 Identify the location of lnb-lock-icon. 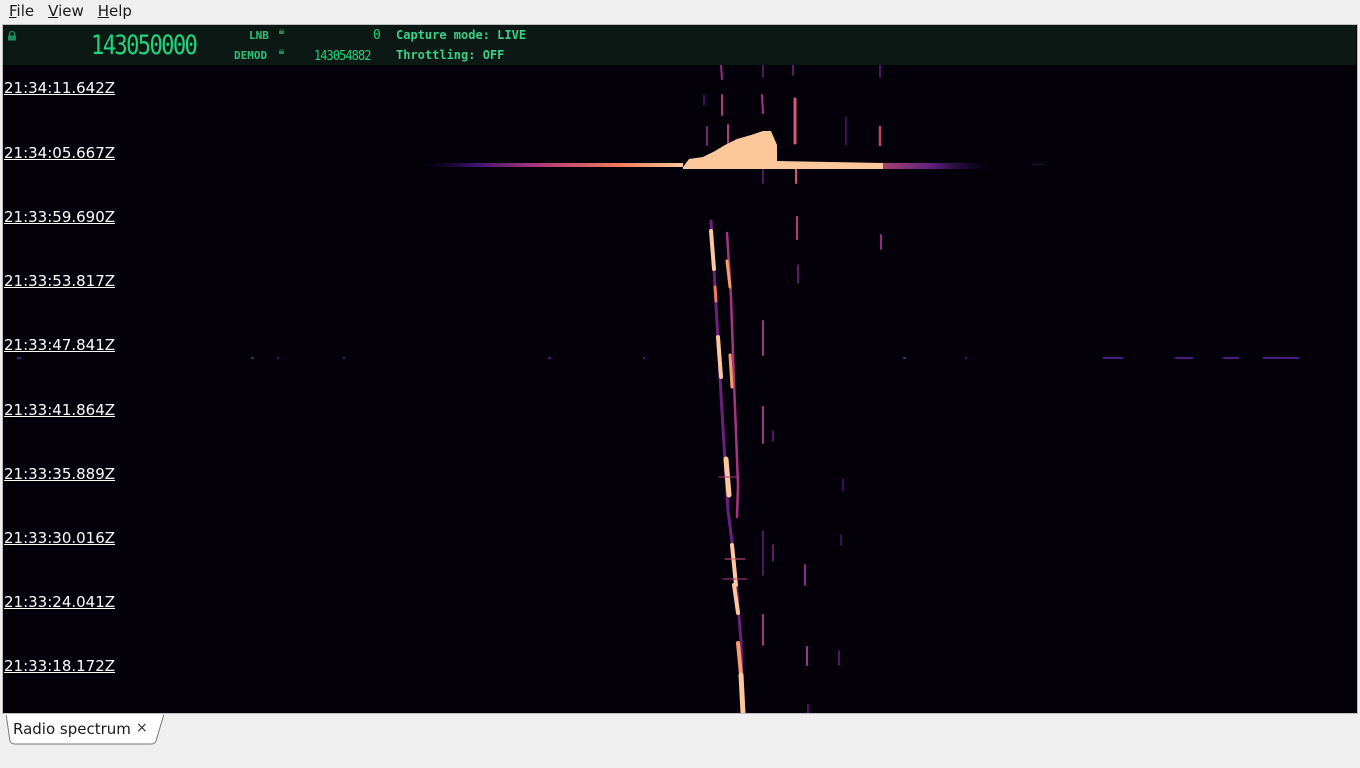
(281, 31).